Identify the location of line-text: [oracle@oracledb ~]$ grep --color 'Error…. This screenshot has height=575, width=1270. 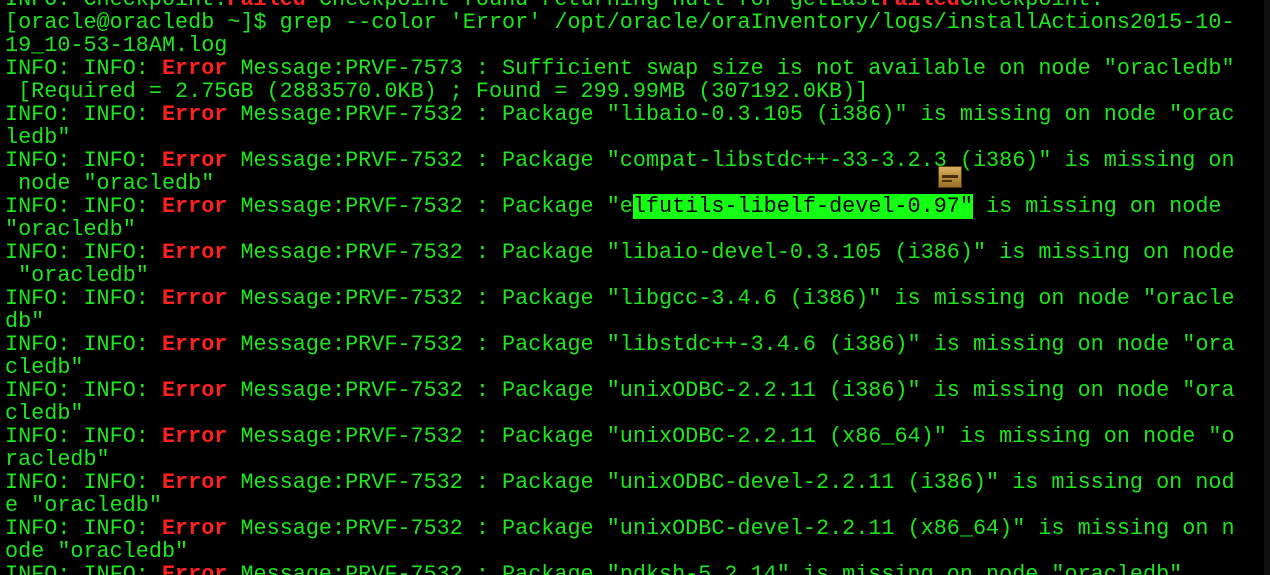
(620, 22).